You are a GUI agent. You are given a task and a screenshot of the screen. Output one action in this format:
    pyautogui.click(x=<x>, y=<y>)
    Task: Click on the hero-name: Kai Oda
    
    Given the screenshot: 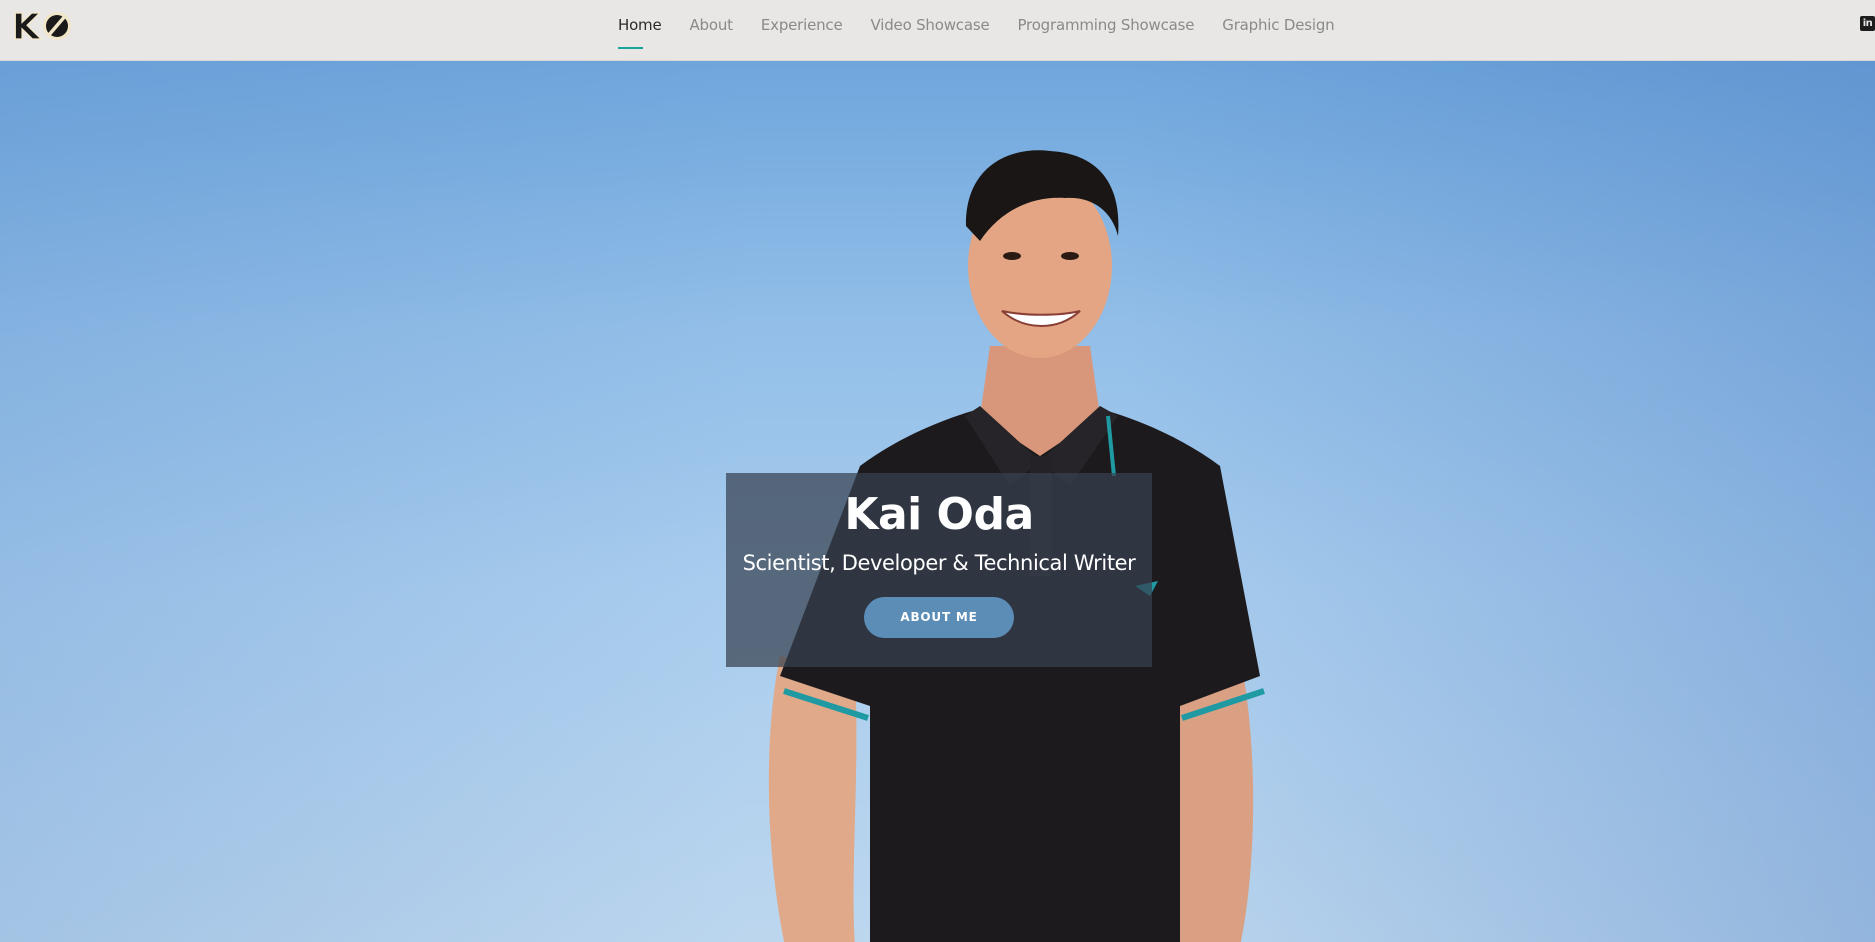 What is the action you would take?
    pyautogui.click(x=939, y=514)
    